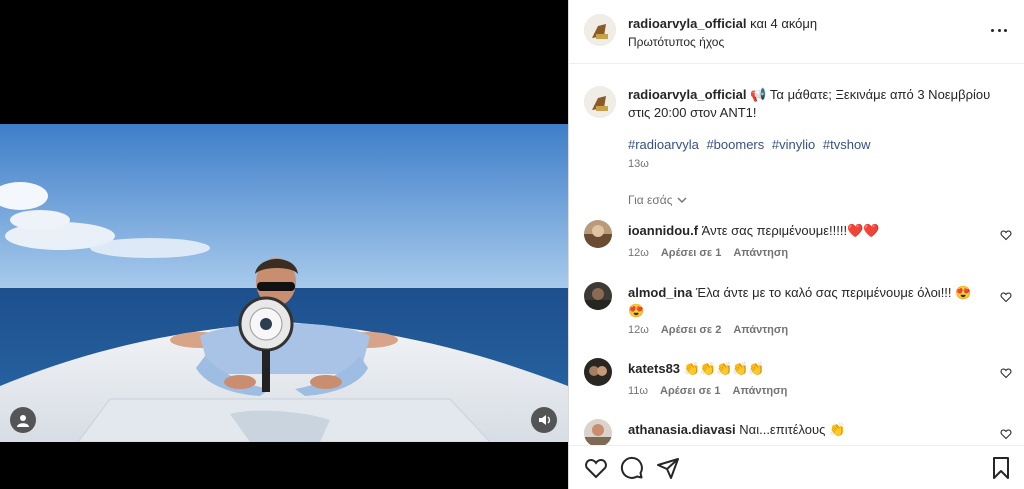 This screenshot has width=1024, height=489. What do you see at coordinates (682, 200) in the screenshot?
I see `chevron-down-icon` at bounding box center [682, 200].